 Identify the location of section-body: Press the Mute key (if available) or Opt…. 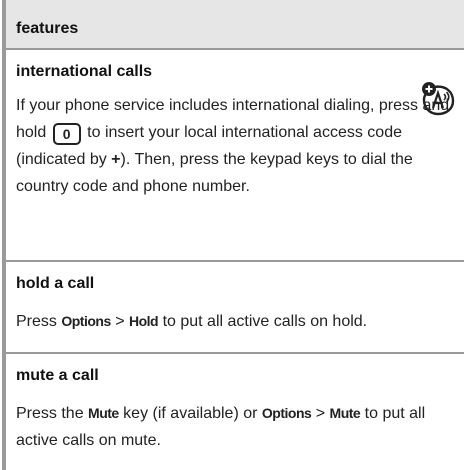
(221, 427).